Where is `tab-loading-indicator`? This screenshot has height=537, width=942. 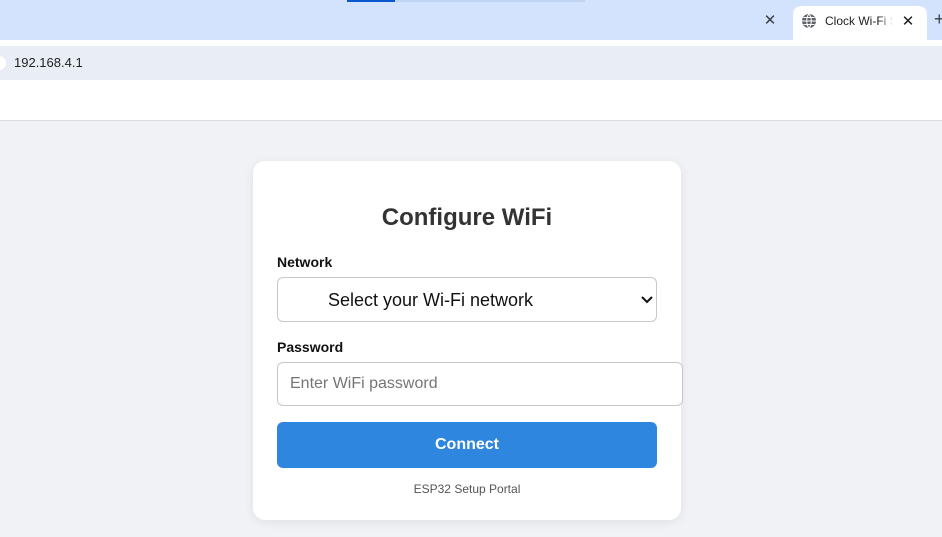 tab-loading-indicator is located at coordinates (371, 1).